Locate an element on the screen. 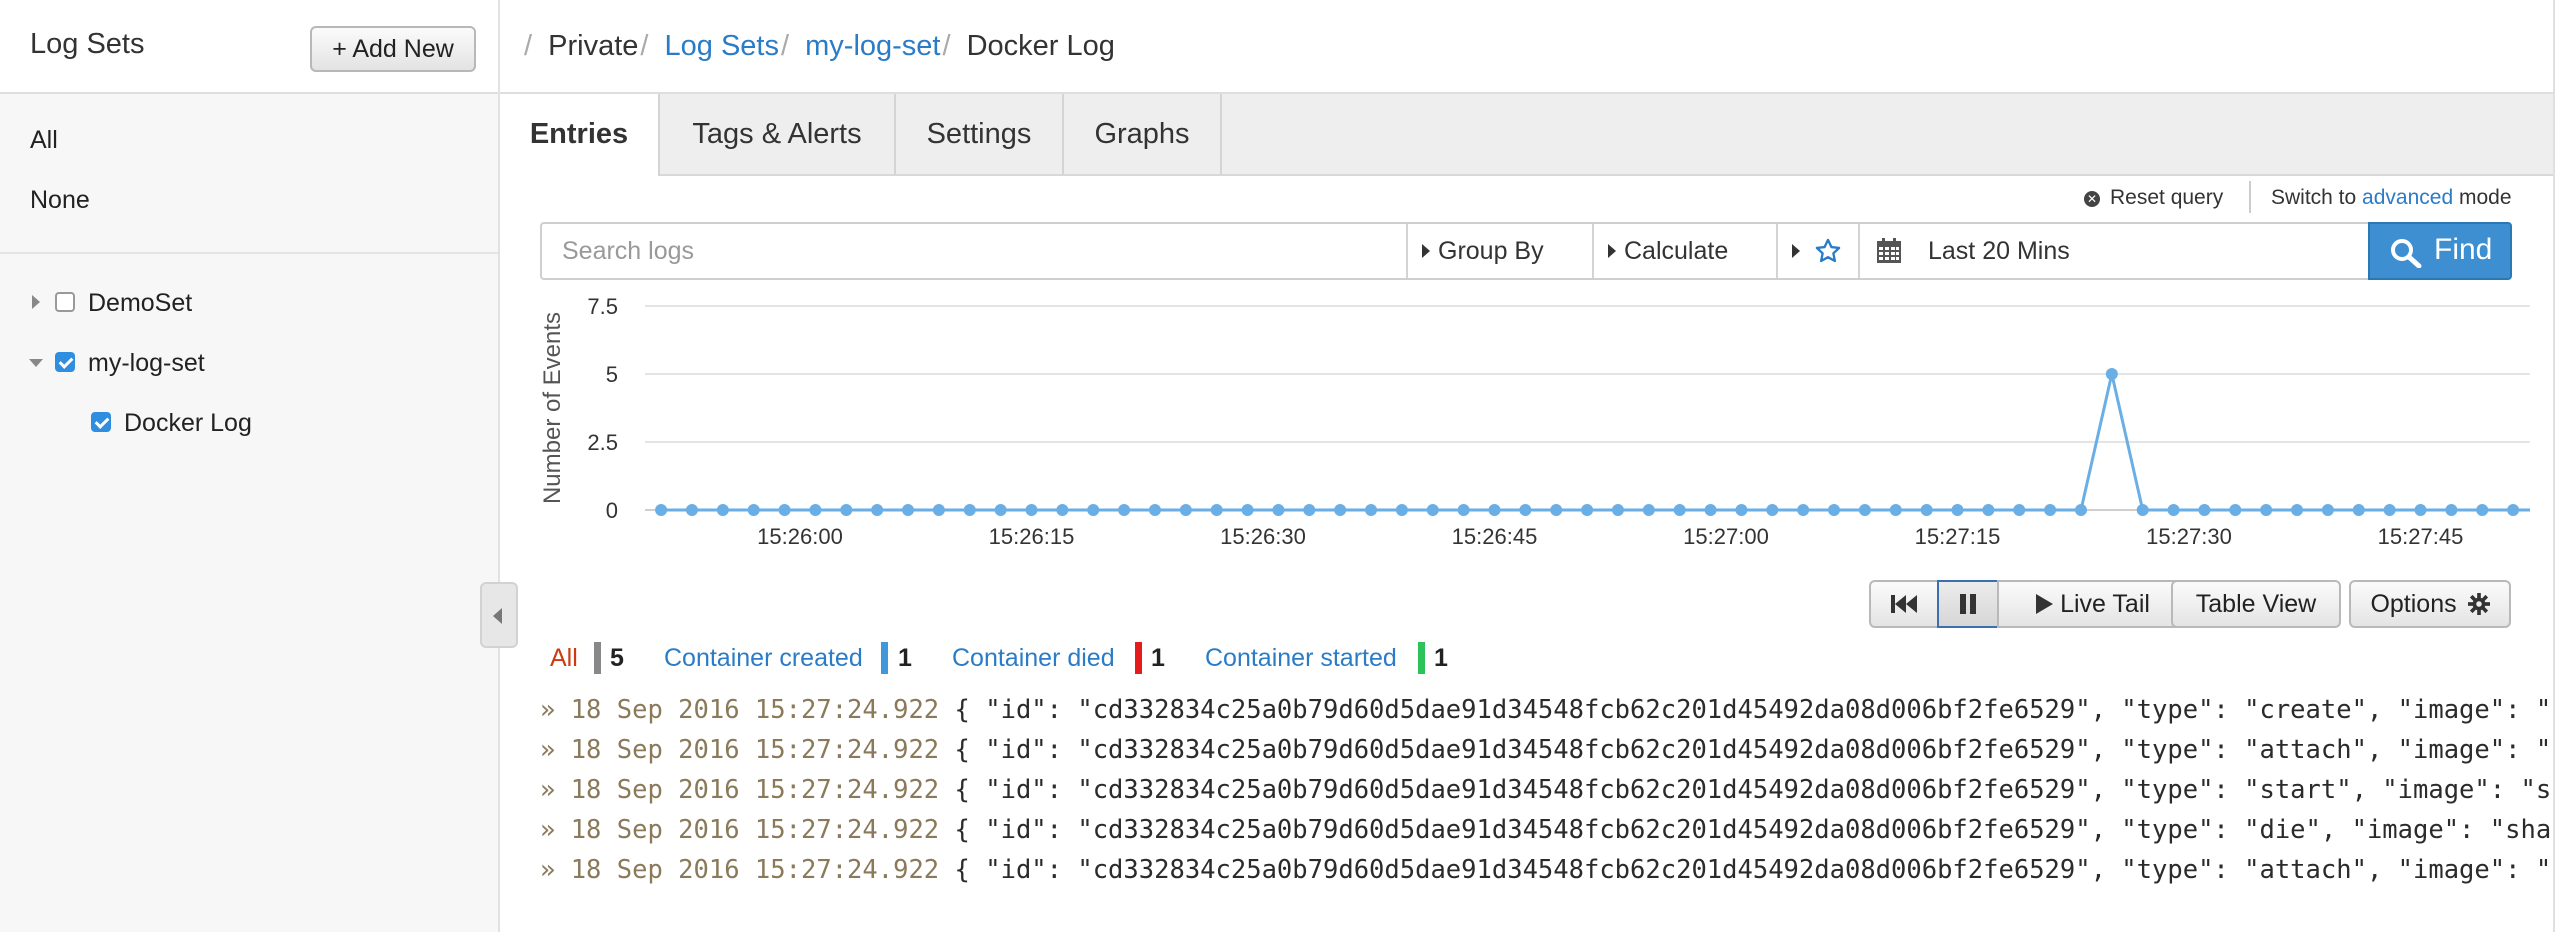 This screenshot has width=2572, height=932. legend-label: Container died is located at coordinates (1033, 658).